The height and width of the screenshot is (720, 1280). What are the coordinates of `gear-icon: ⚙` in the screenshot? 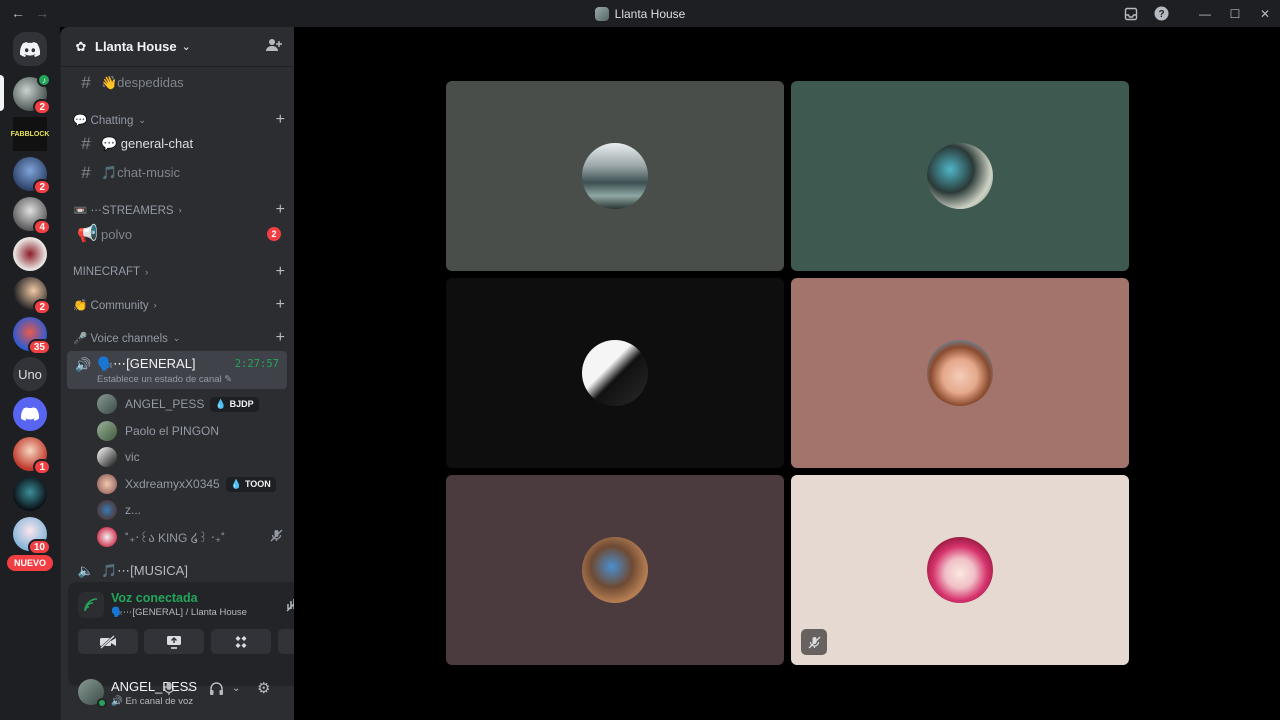 It's located at (263, 688).